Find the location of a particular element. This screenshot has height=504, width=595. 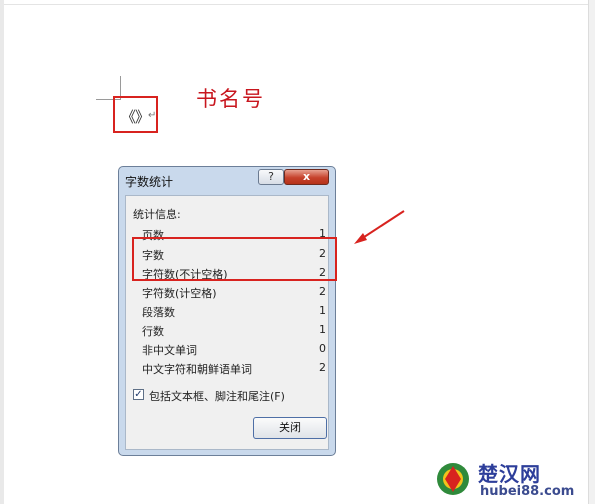

stat-label: 非中文单词 is located at coordinates (169, 350).